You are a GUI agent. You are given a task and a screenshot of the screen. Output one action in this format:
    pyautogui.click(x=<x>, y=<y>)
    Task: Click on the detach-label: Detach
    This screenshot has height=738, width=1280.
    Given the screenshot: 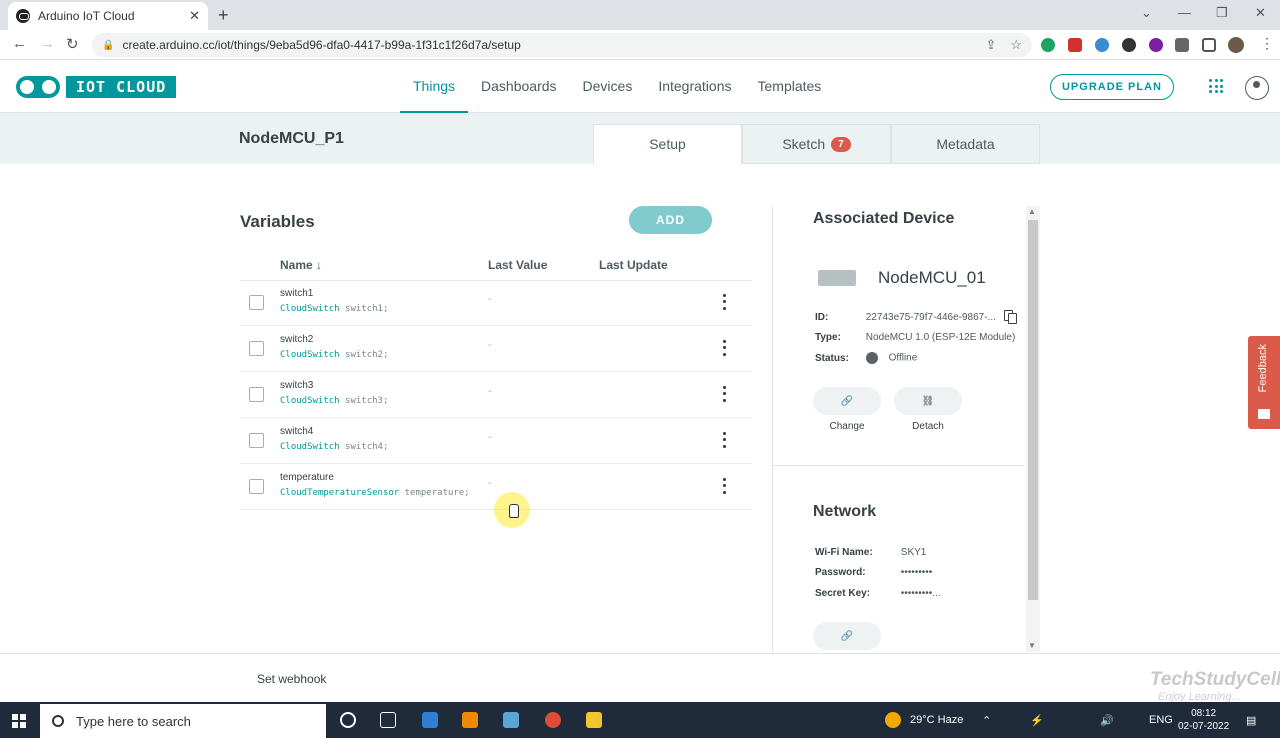 What is the action you would take?
    pyautogui.click(x=928, y=426)
    